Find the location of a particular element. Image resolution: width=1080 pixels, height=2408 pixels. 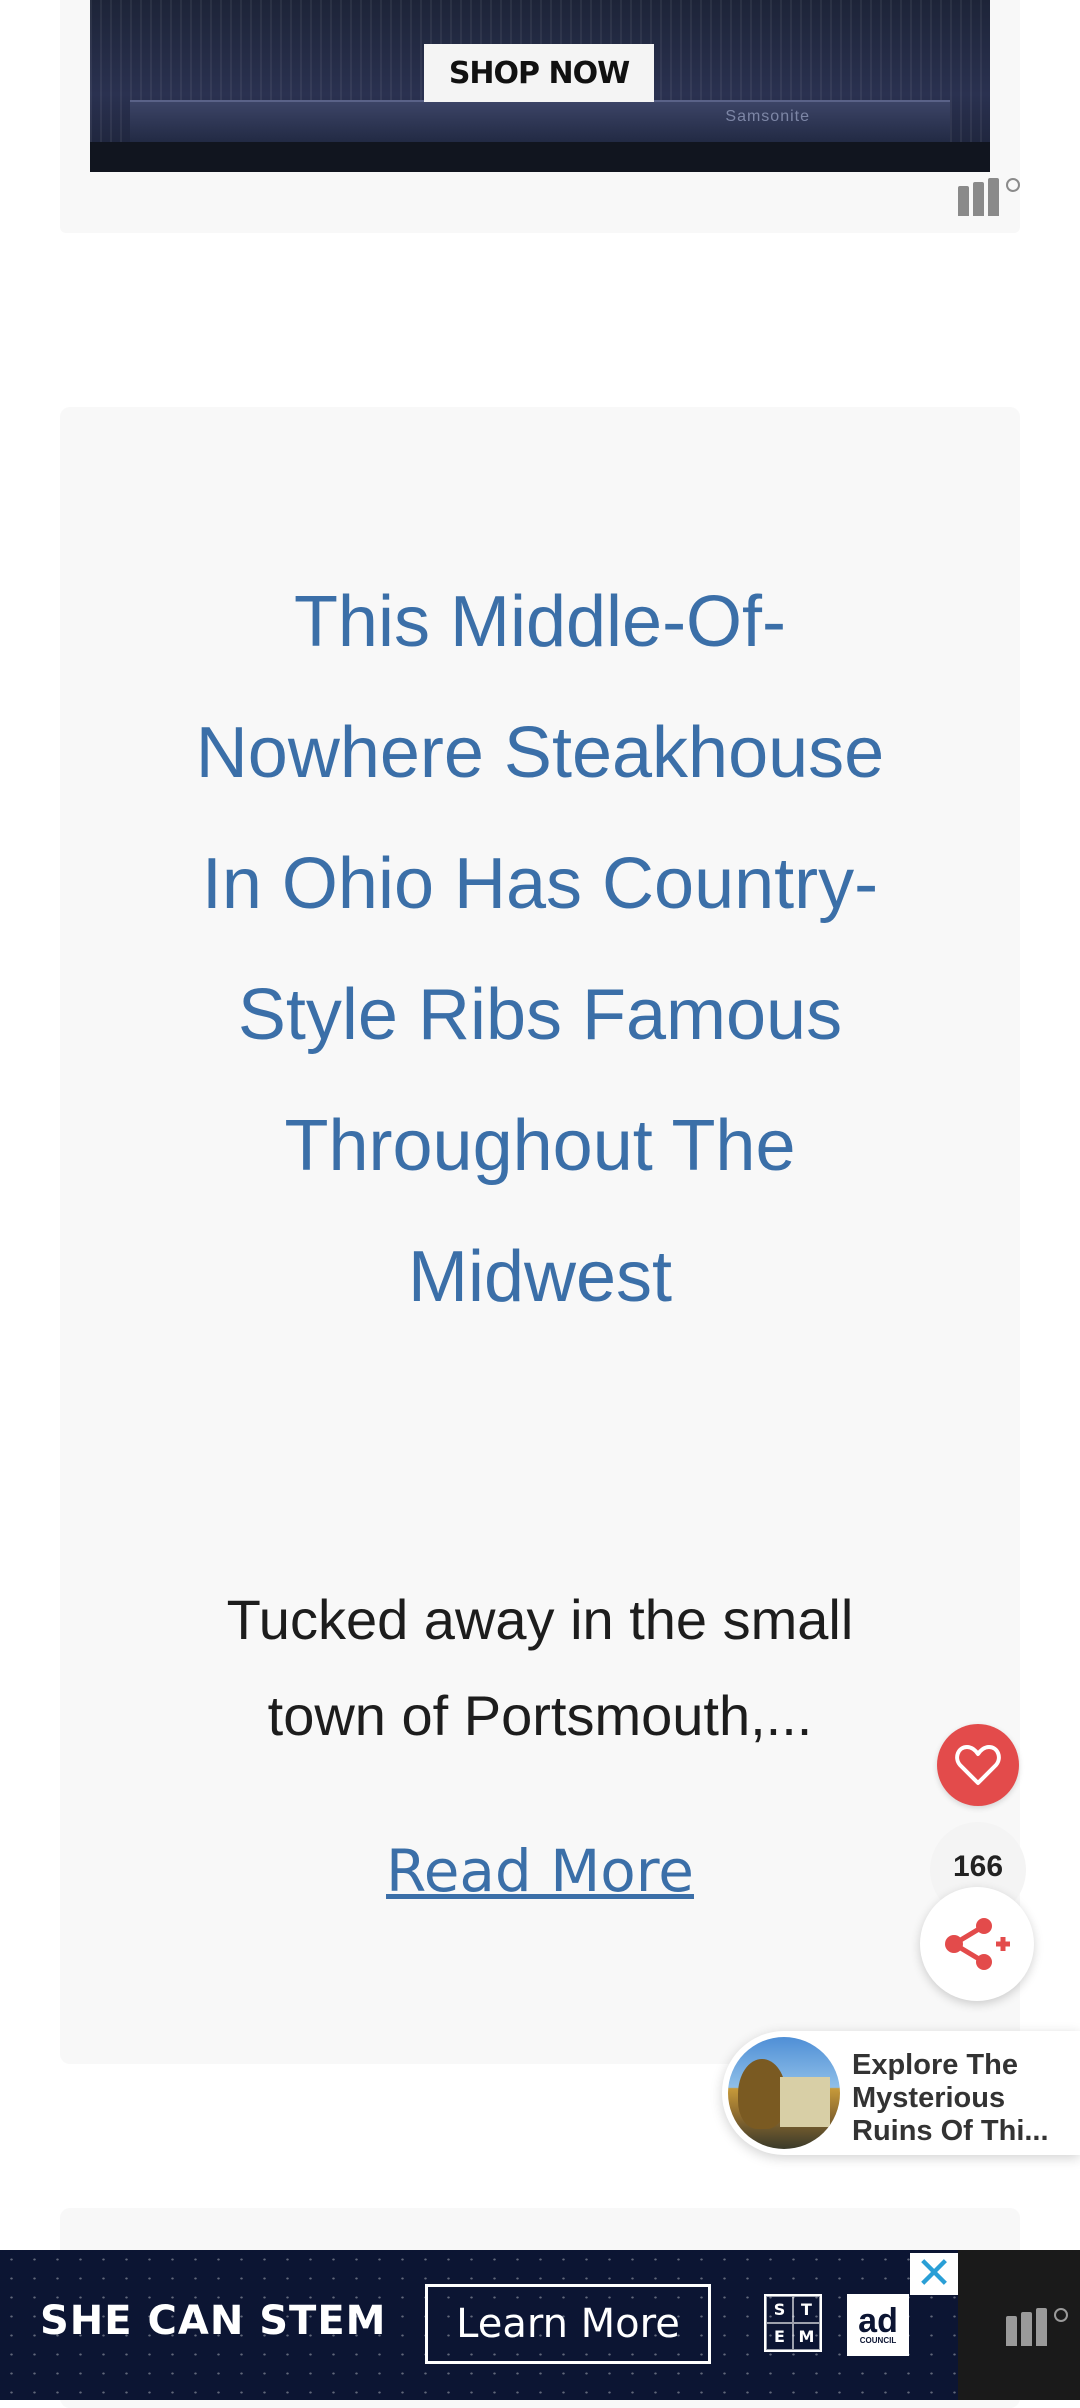

luggage-base is located at coordinates (540, 157).